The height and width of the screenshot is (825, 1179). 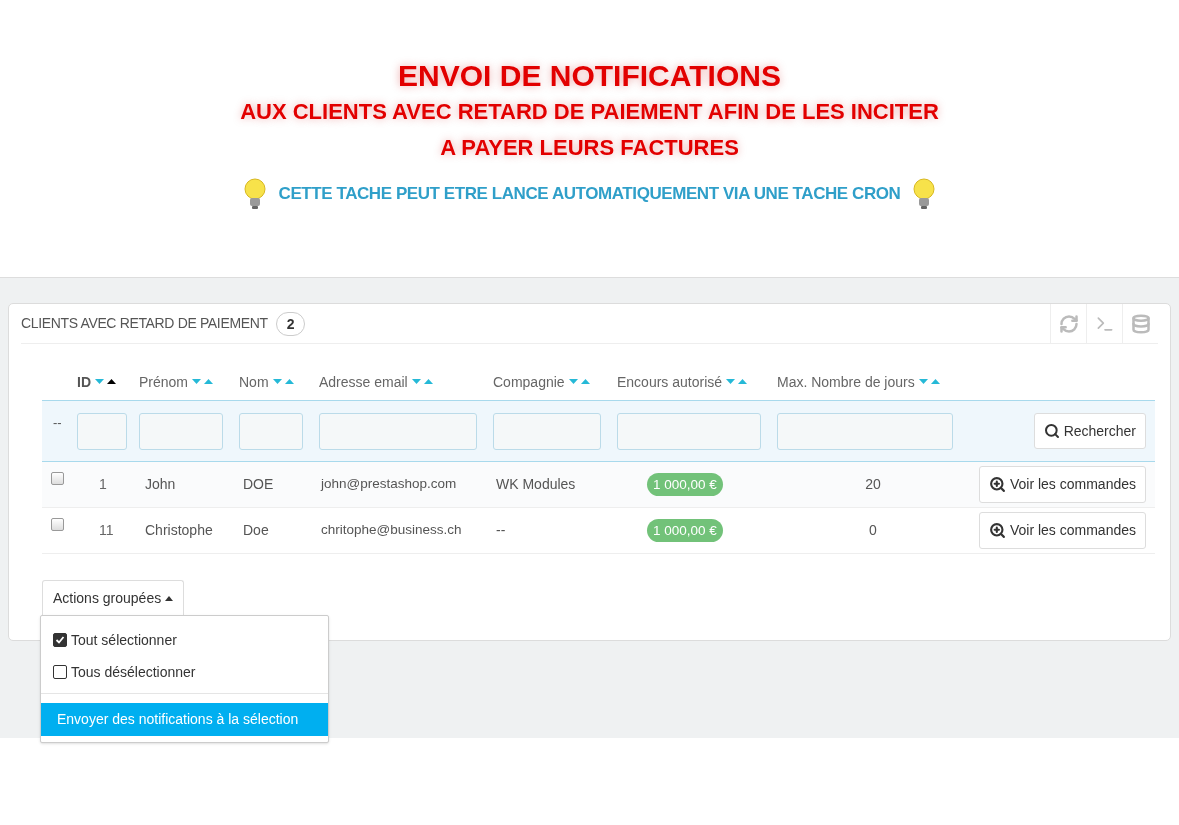 I want to click on column-header: Compagnie, so click(x=529, y=382).